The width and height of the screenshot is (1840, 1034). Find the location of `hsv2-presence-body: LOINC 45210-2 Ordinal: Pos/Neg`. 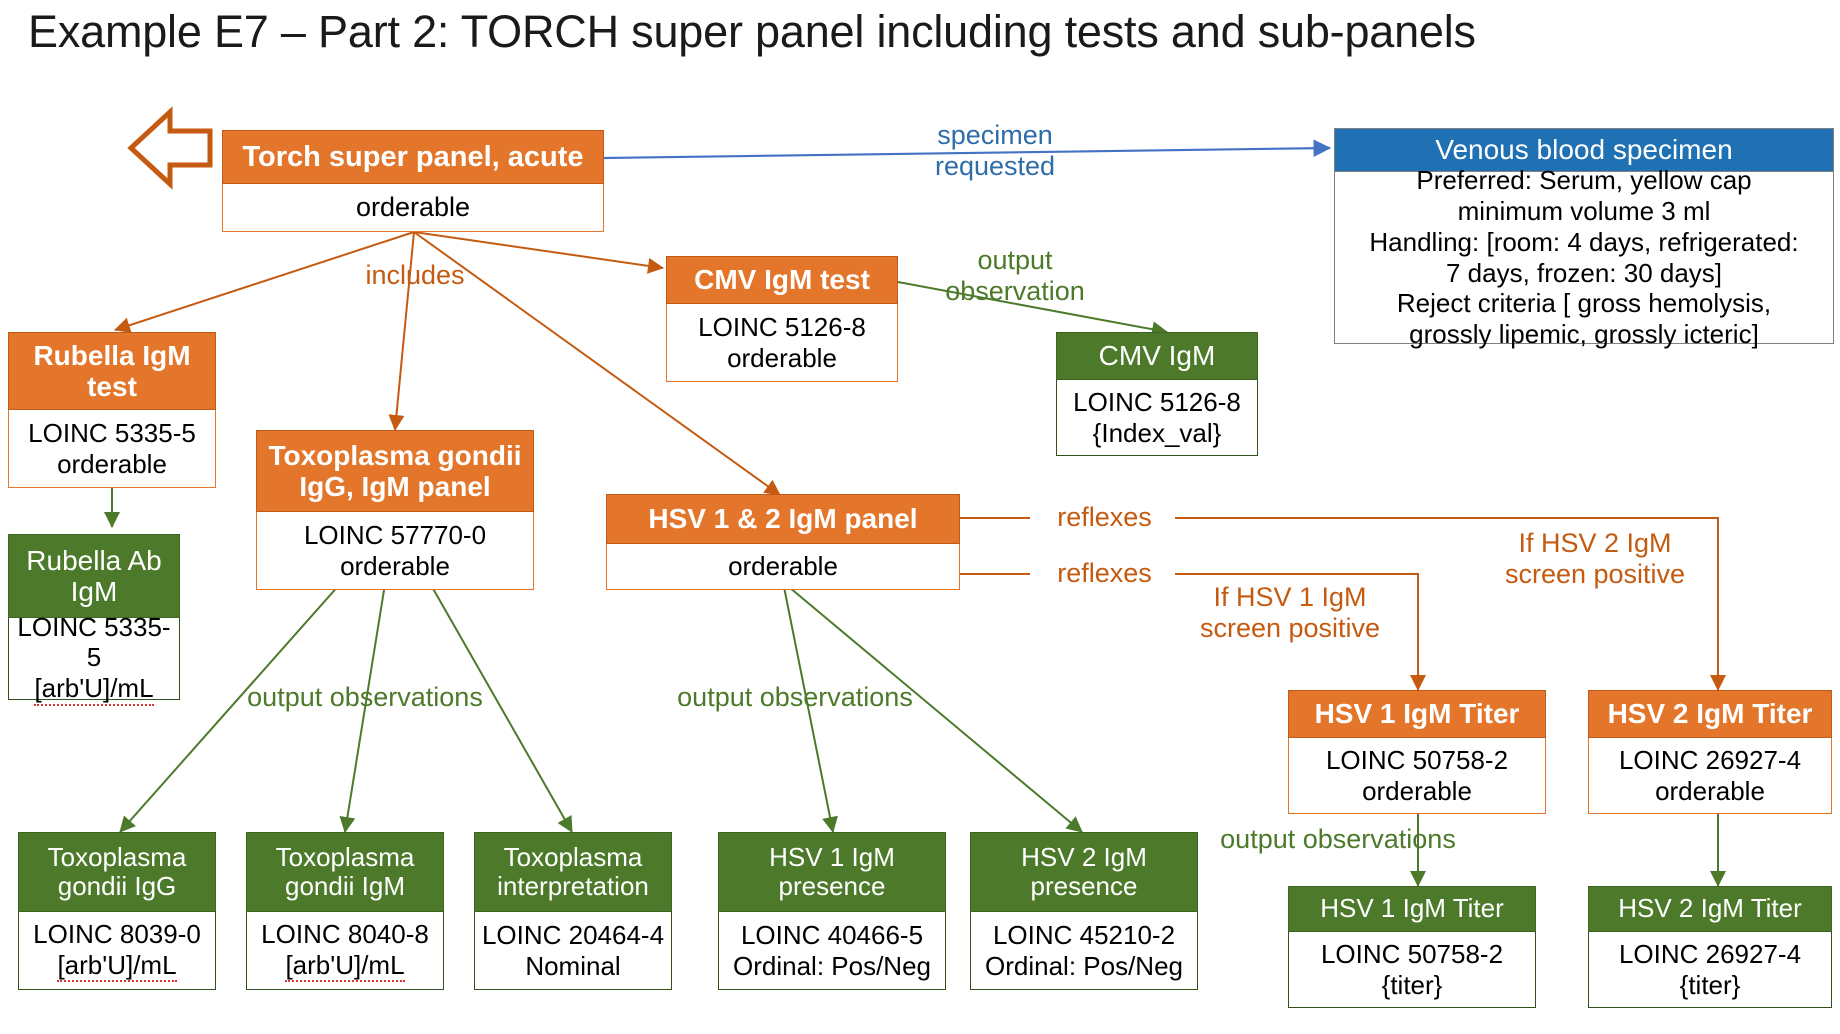

hsv2-presence-body: LOINC 45210-2 Ordinal: Pos/Neg is located at coordinates (1084, 951).